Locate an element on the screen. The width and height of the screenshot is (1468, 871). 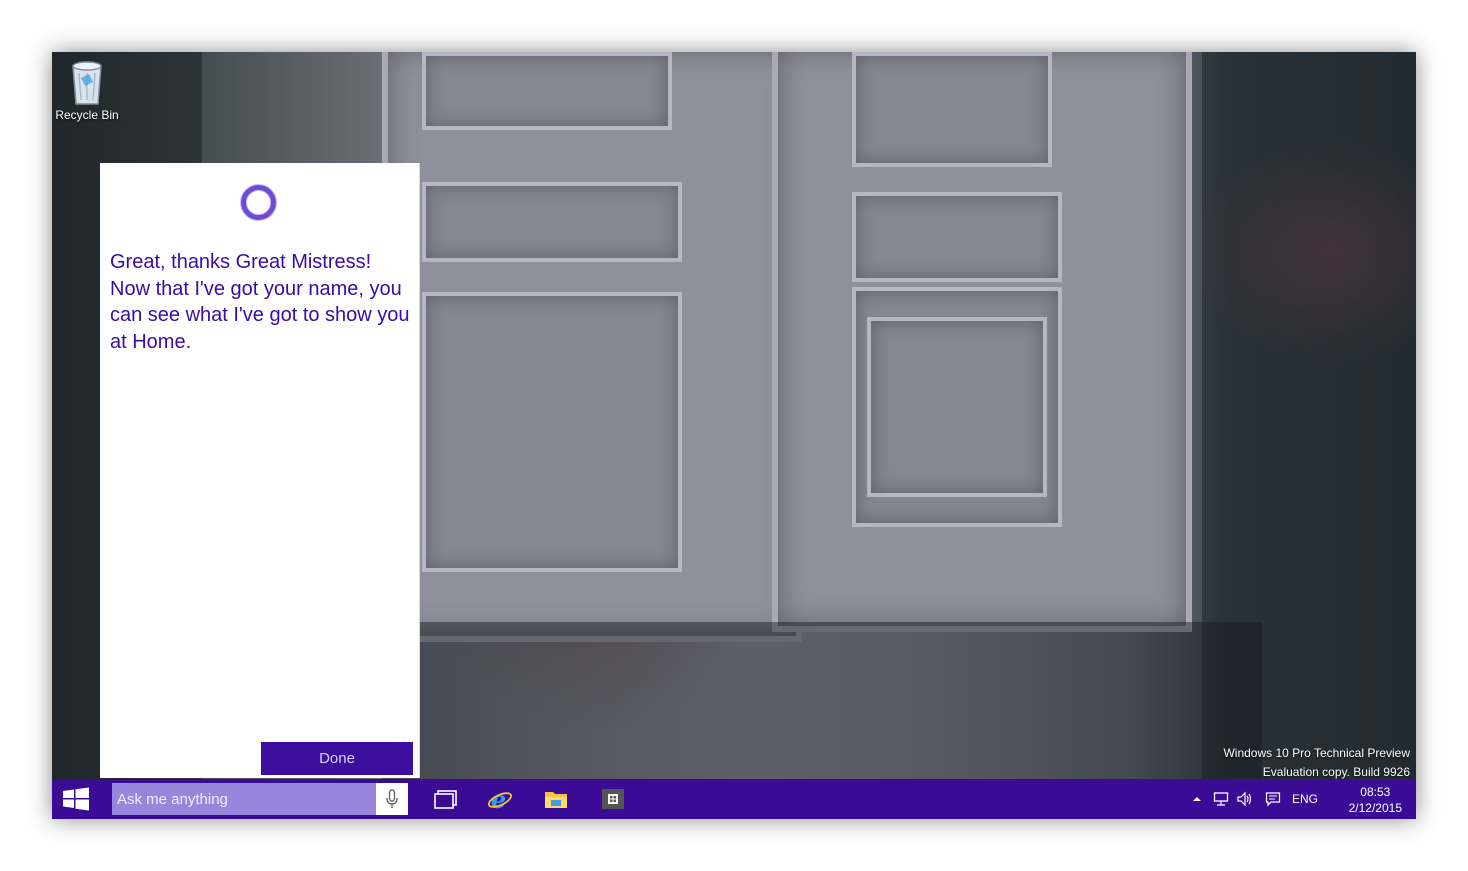
microphone-icon is located at coordinates (392, 798).